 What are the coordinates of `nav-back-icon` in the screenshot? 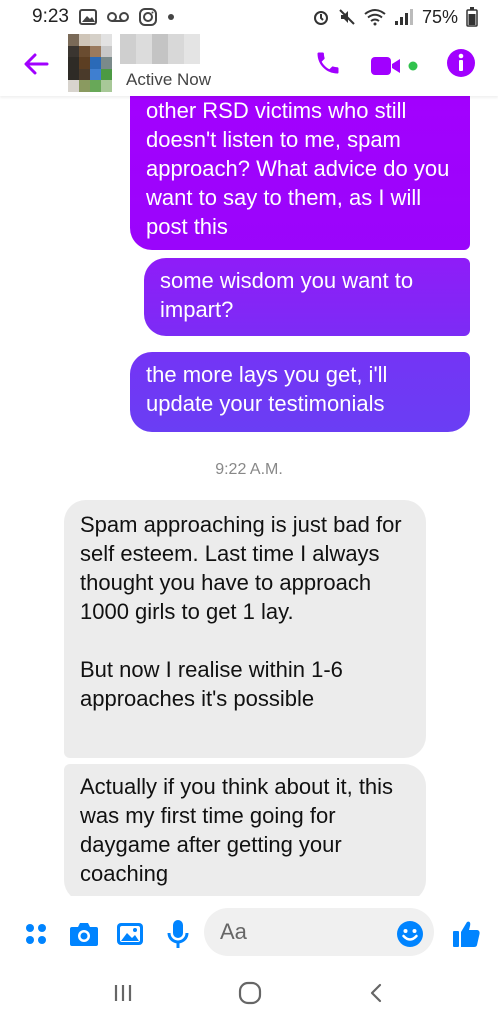 It's located at (376, 995).